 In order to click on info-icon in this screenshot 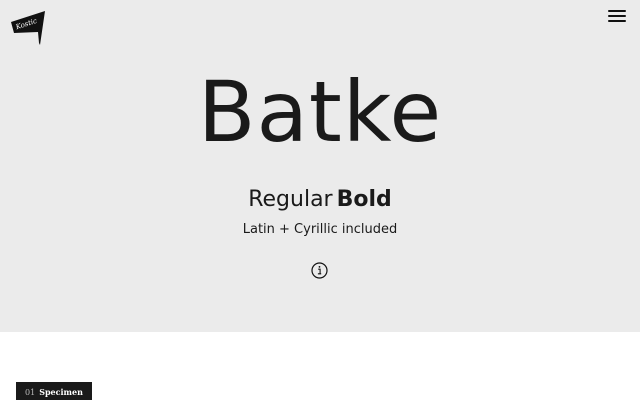, I will do `click(319, 270)`.